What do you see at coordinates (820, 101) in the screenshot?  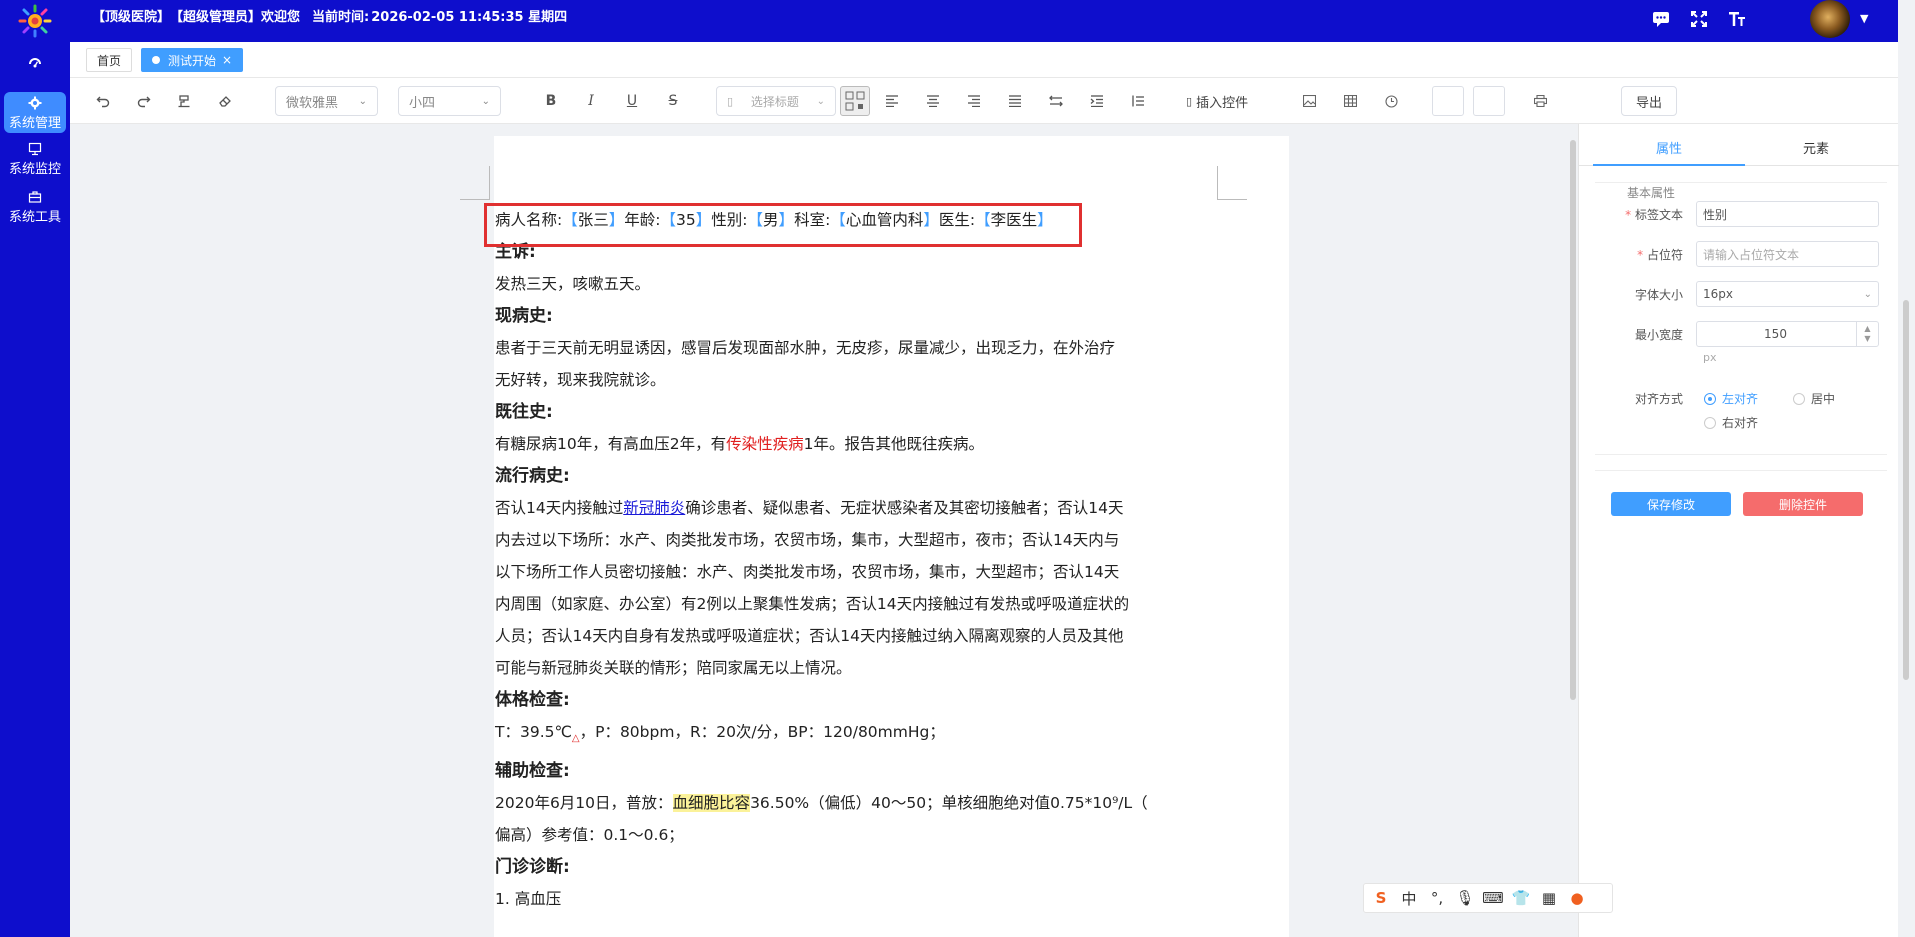 I see `chevron-down-icon: ⌄` at bounding box center [820, 101].